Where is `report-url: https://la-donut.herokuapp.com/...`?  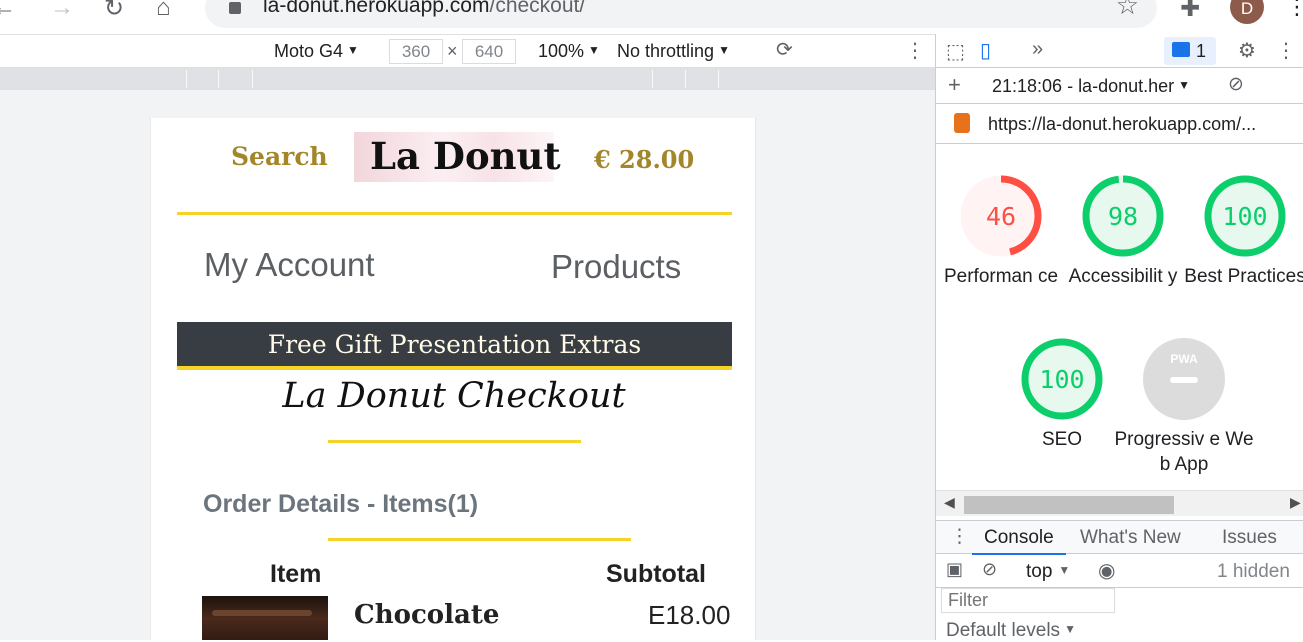 report-url: https://la-donut.herokuapp.com/... is located at coordinates (1138, 124).